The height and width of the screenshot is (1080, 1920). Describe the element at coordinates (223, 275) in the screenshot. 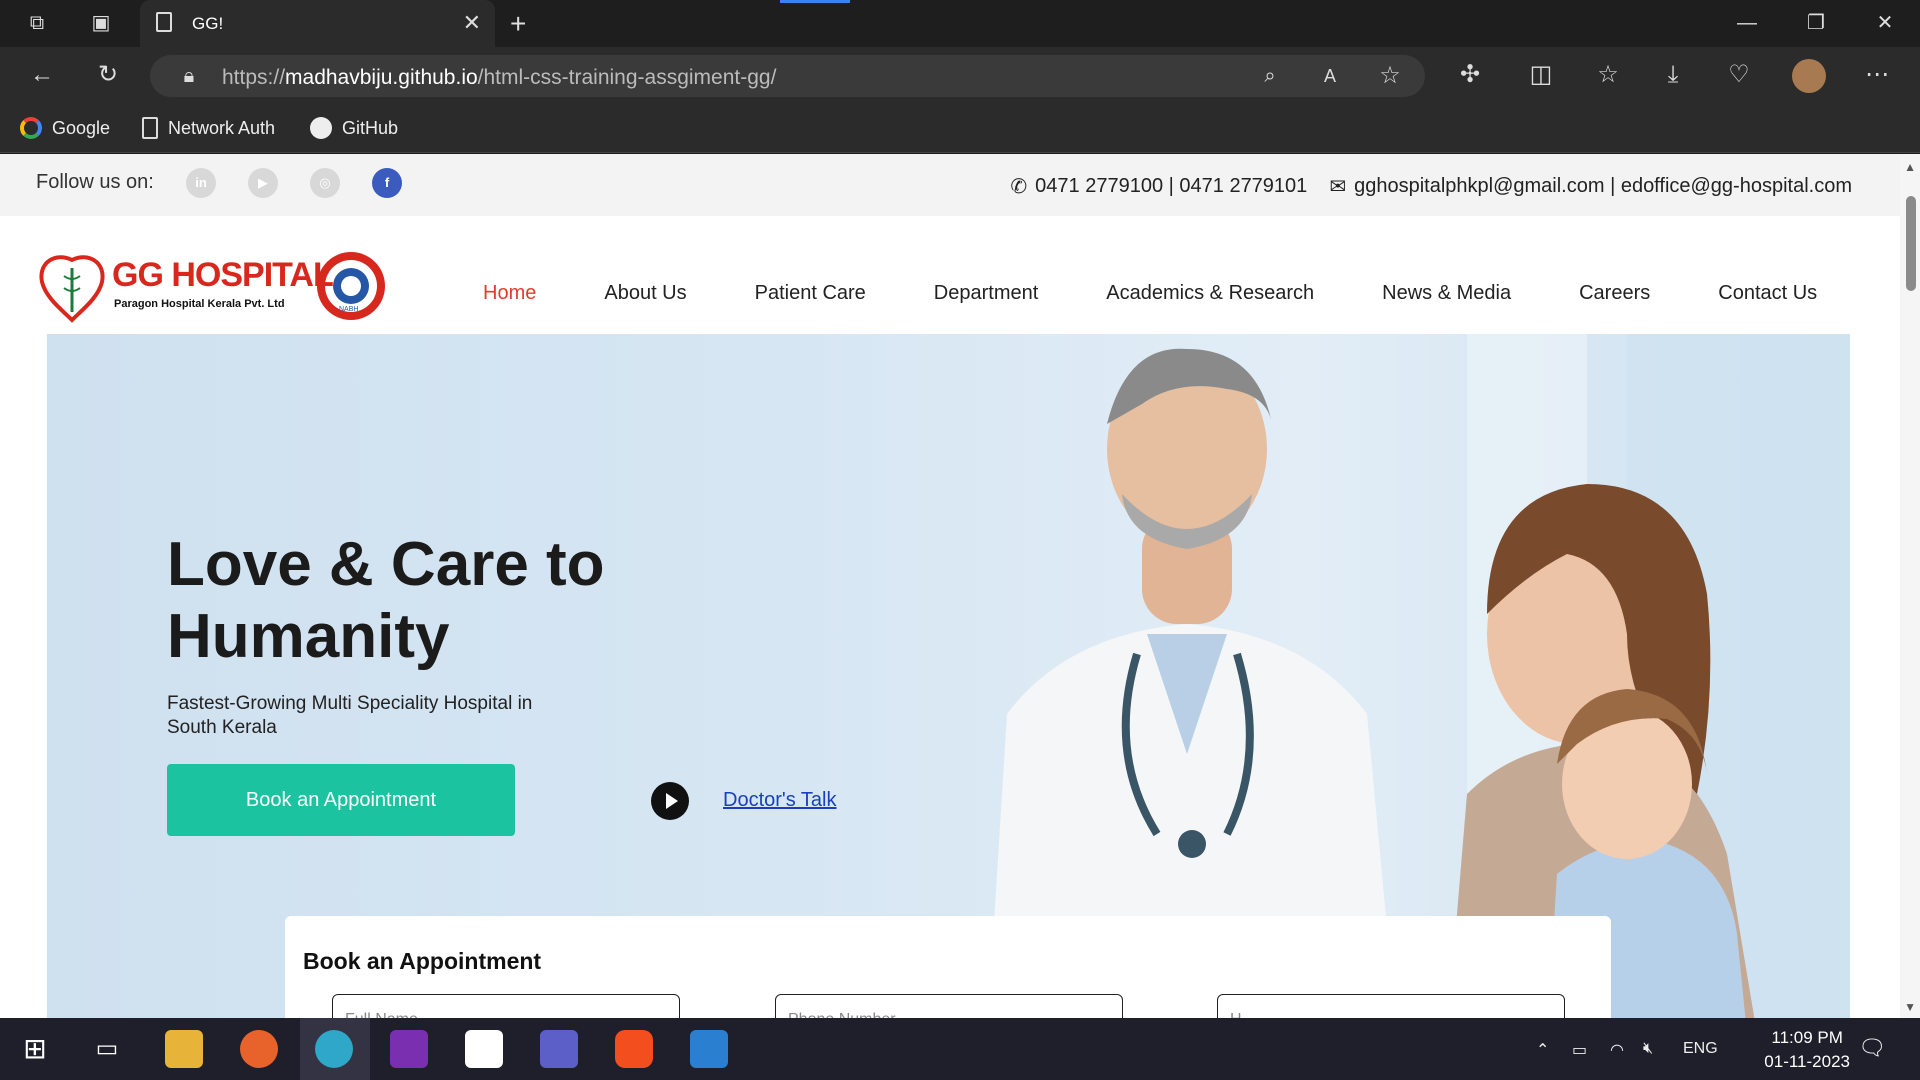

I see `logo-text: GG HOSPITAL` at that location.